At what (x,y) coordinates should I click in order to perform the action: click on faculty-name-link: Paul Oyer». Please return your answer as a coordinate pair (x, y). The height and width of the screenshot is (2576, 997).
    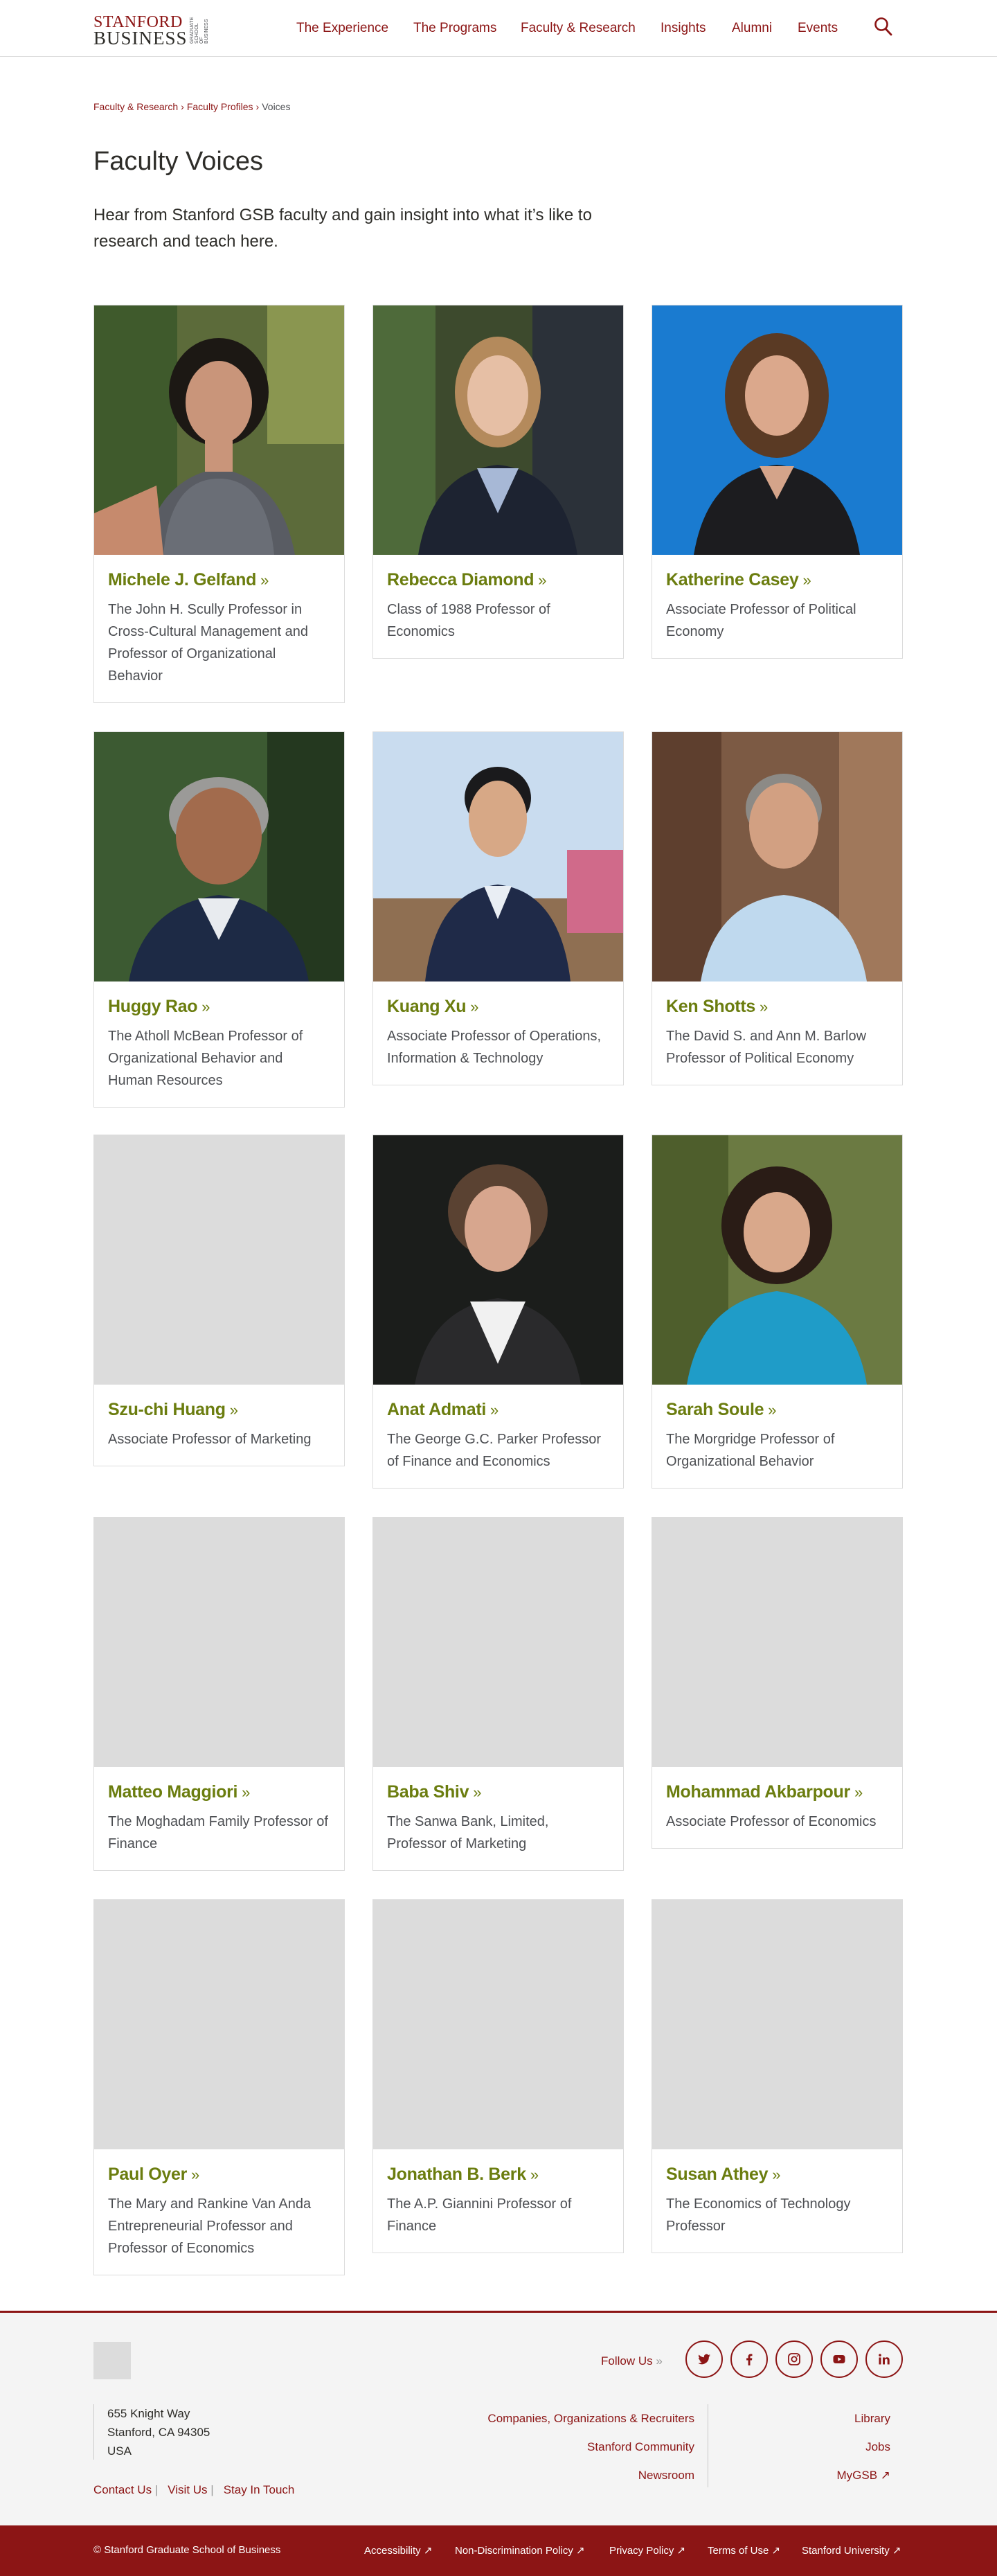
    Looking at the image, I should click on (153, 2174).